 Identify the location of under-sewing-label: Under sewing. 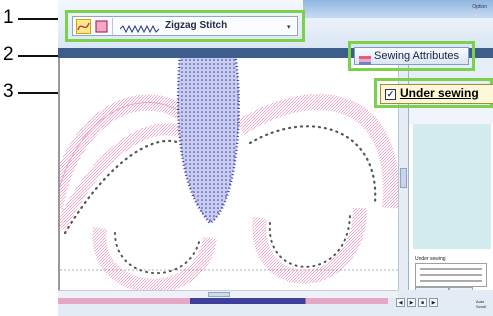
(439, 93).